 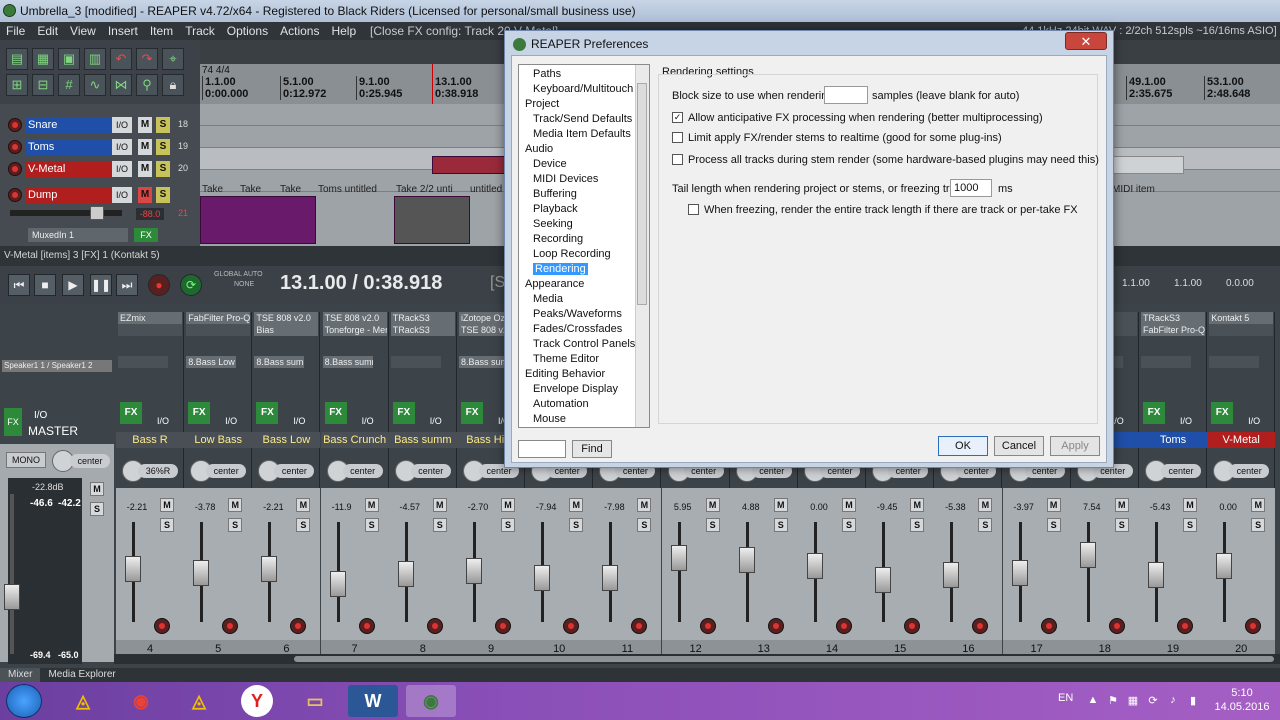 I want to click on tree-item-track-send-defaults: Track/Send Defaults, so click(x=582, y=119).